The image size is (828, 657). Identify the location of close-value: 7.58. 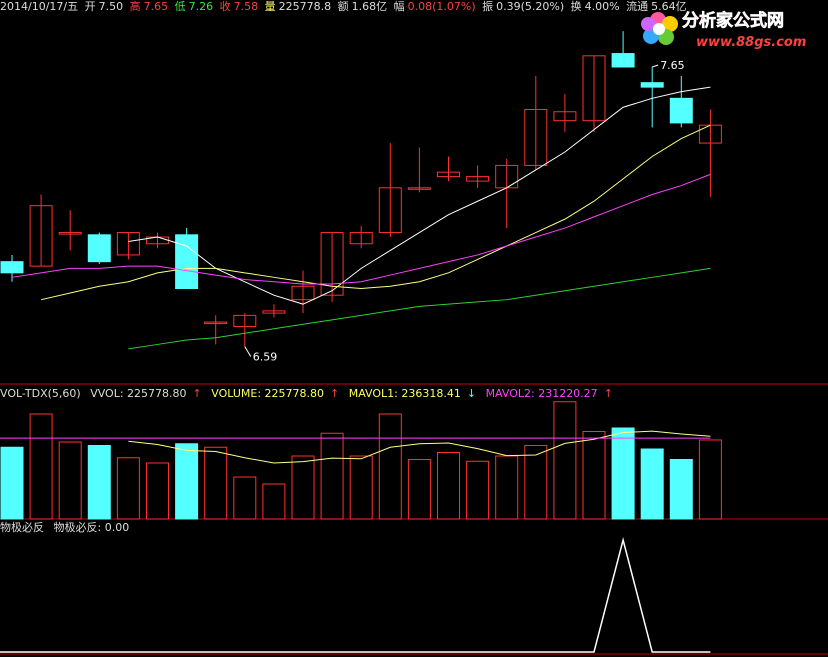
(246, 6).